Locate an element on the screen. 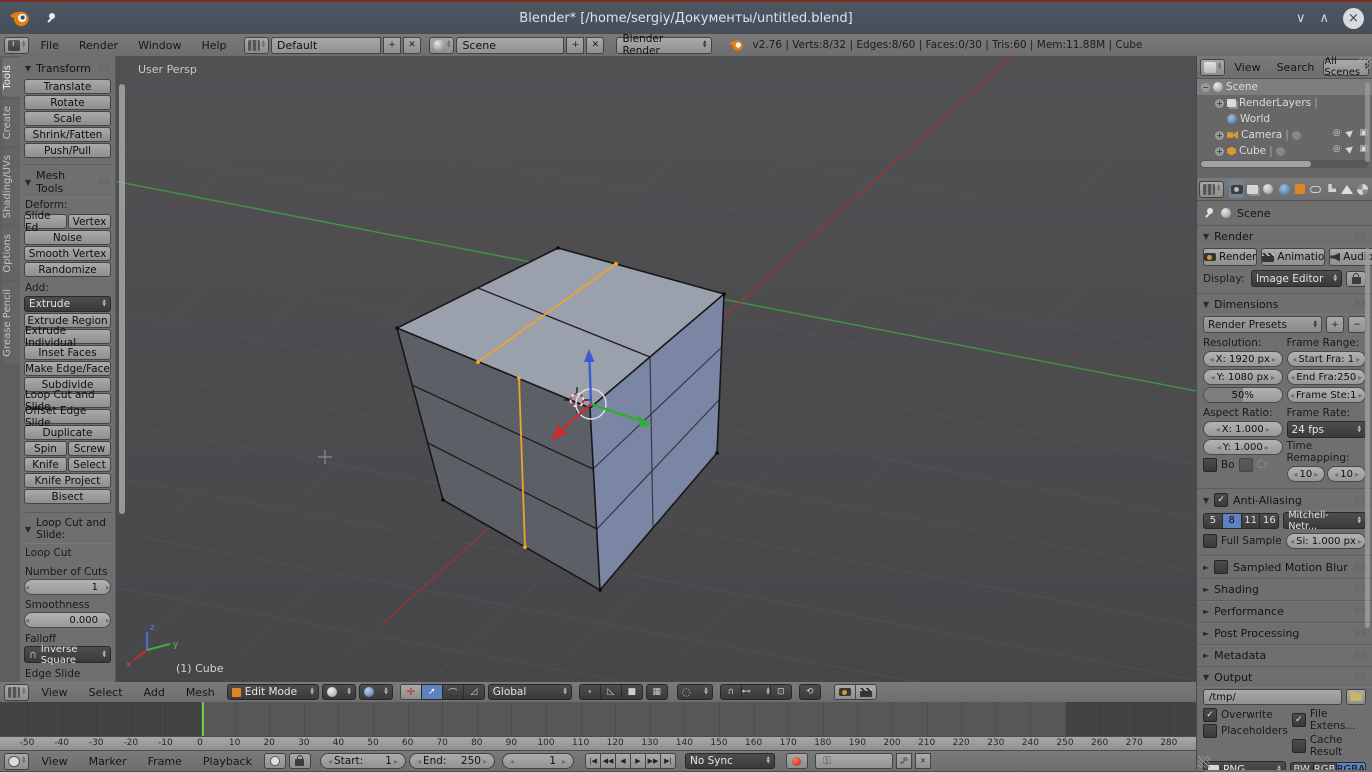 The image size is (1372, 772). pivot-point-select is located at coordinates (375, 692).